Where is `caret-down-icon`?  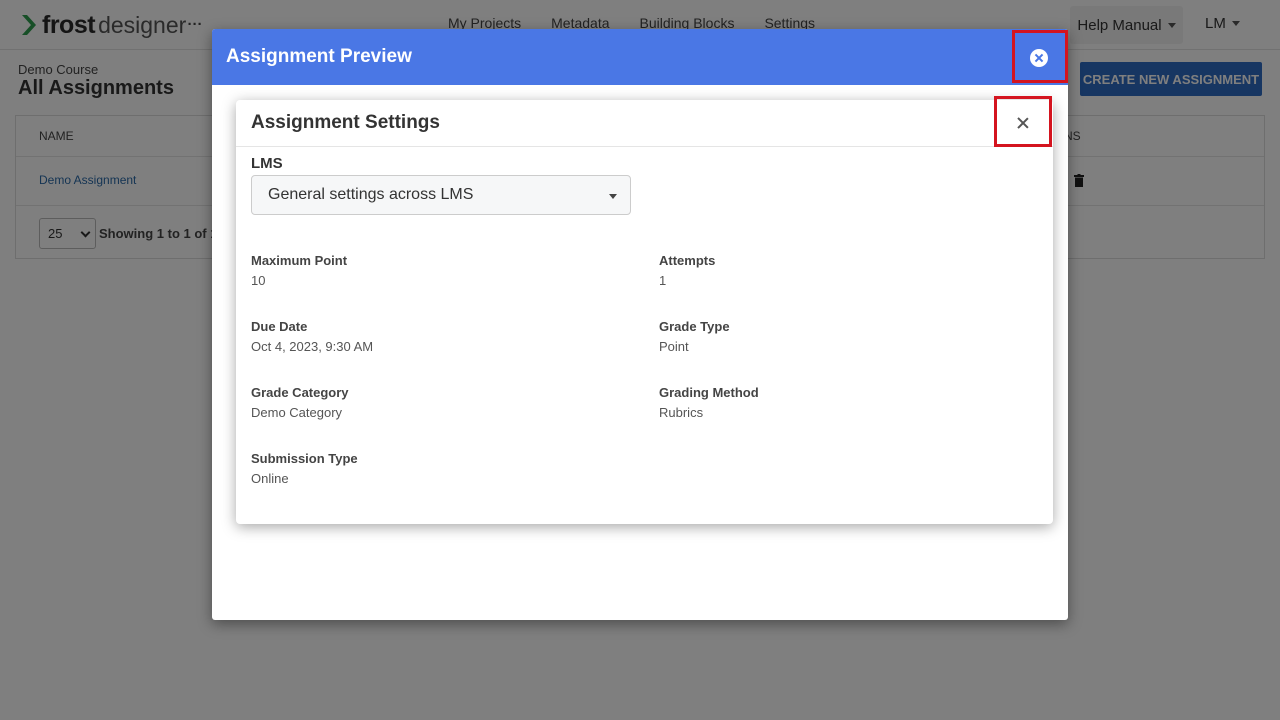 caret-down-icon is located at coordinates (613, 196).